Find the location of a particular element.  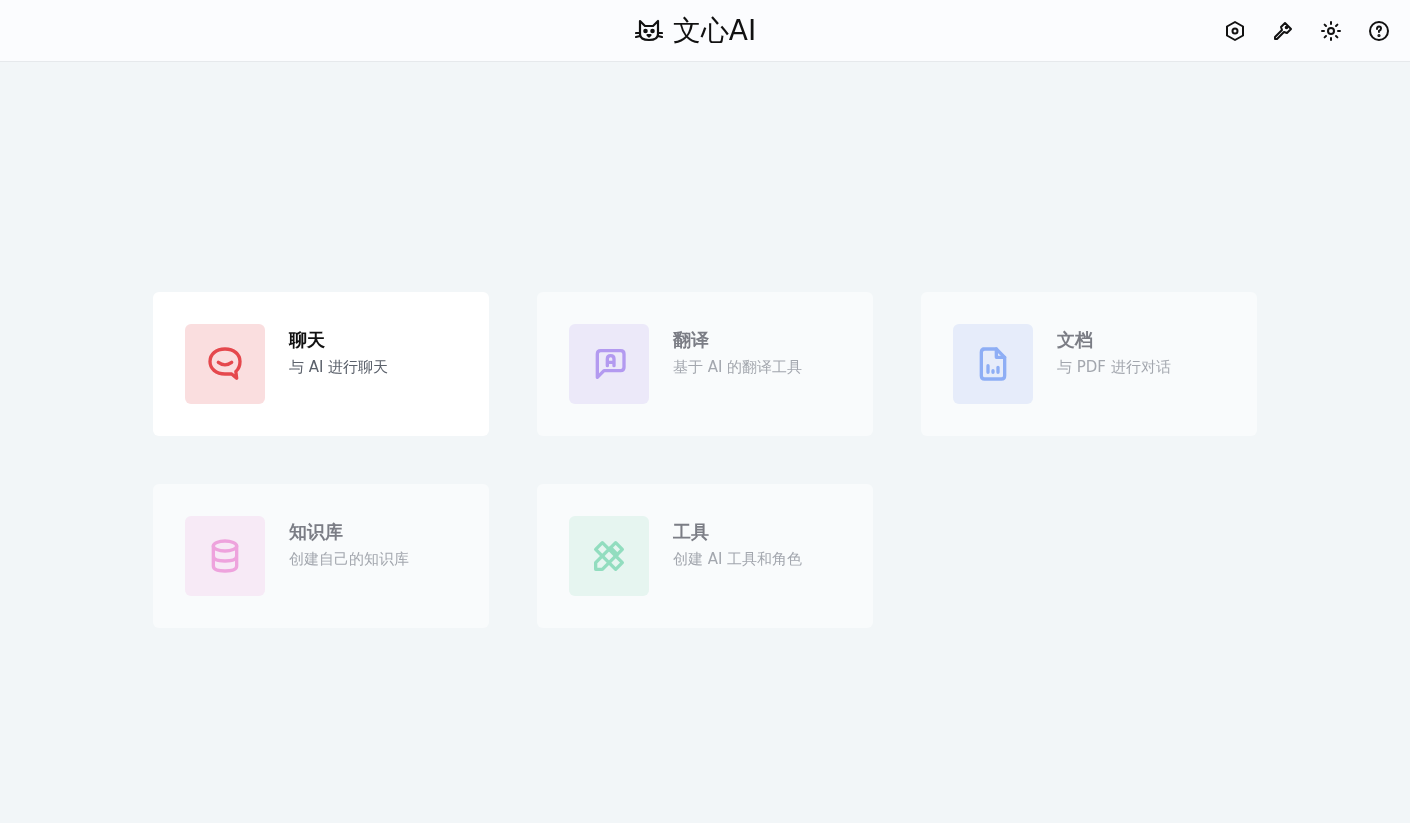

feature-card: 知识库 创建自己的知识库 is located at coordinates (321, 556).